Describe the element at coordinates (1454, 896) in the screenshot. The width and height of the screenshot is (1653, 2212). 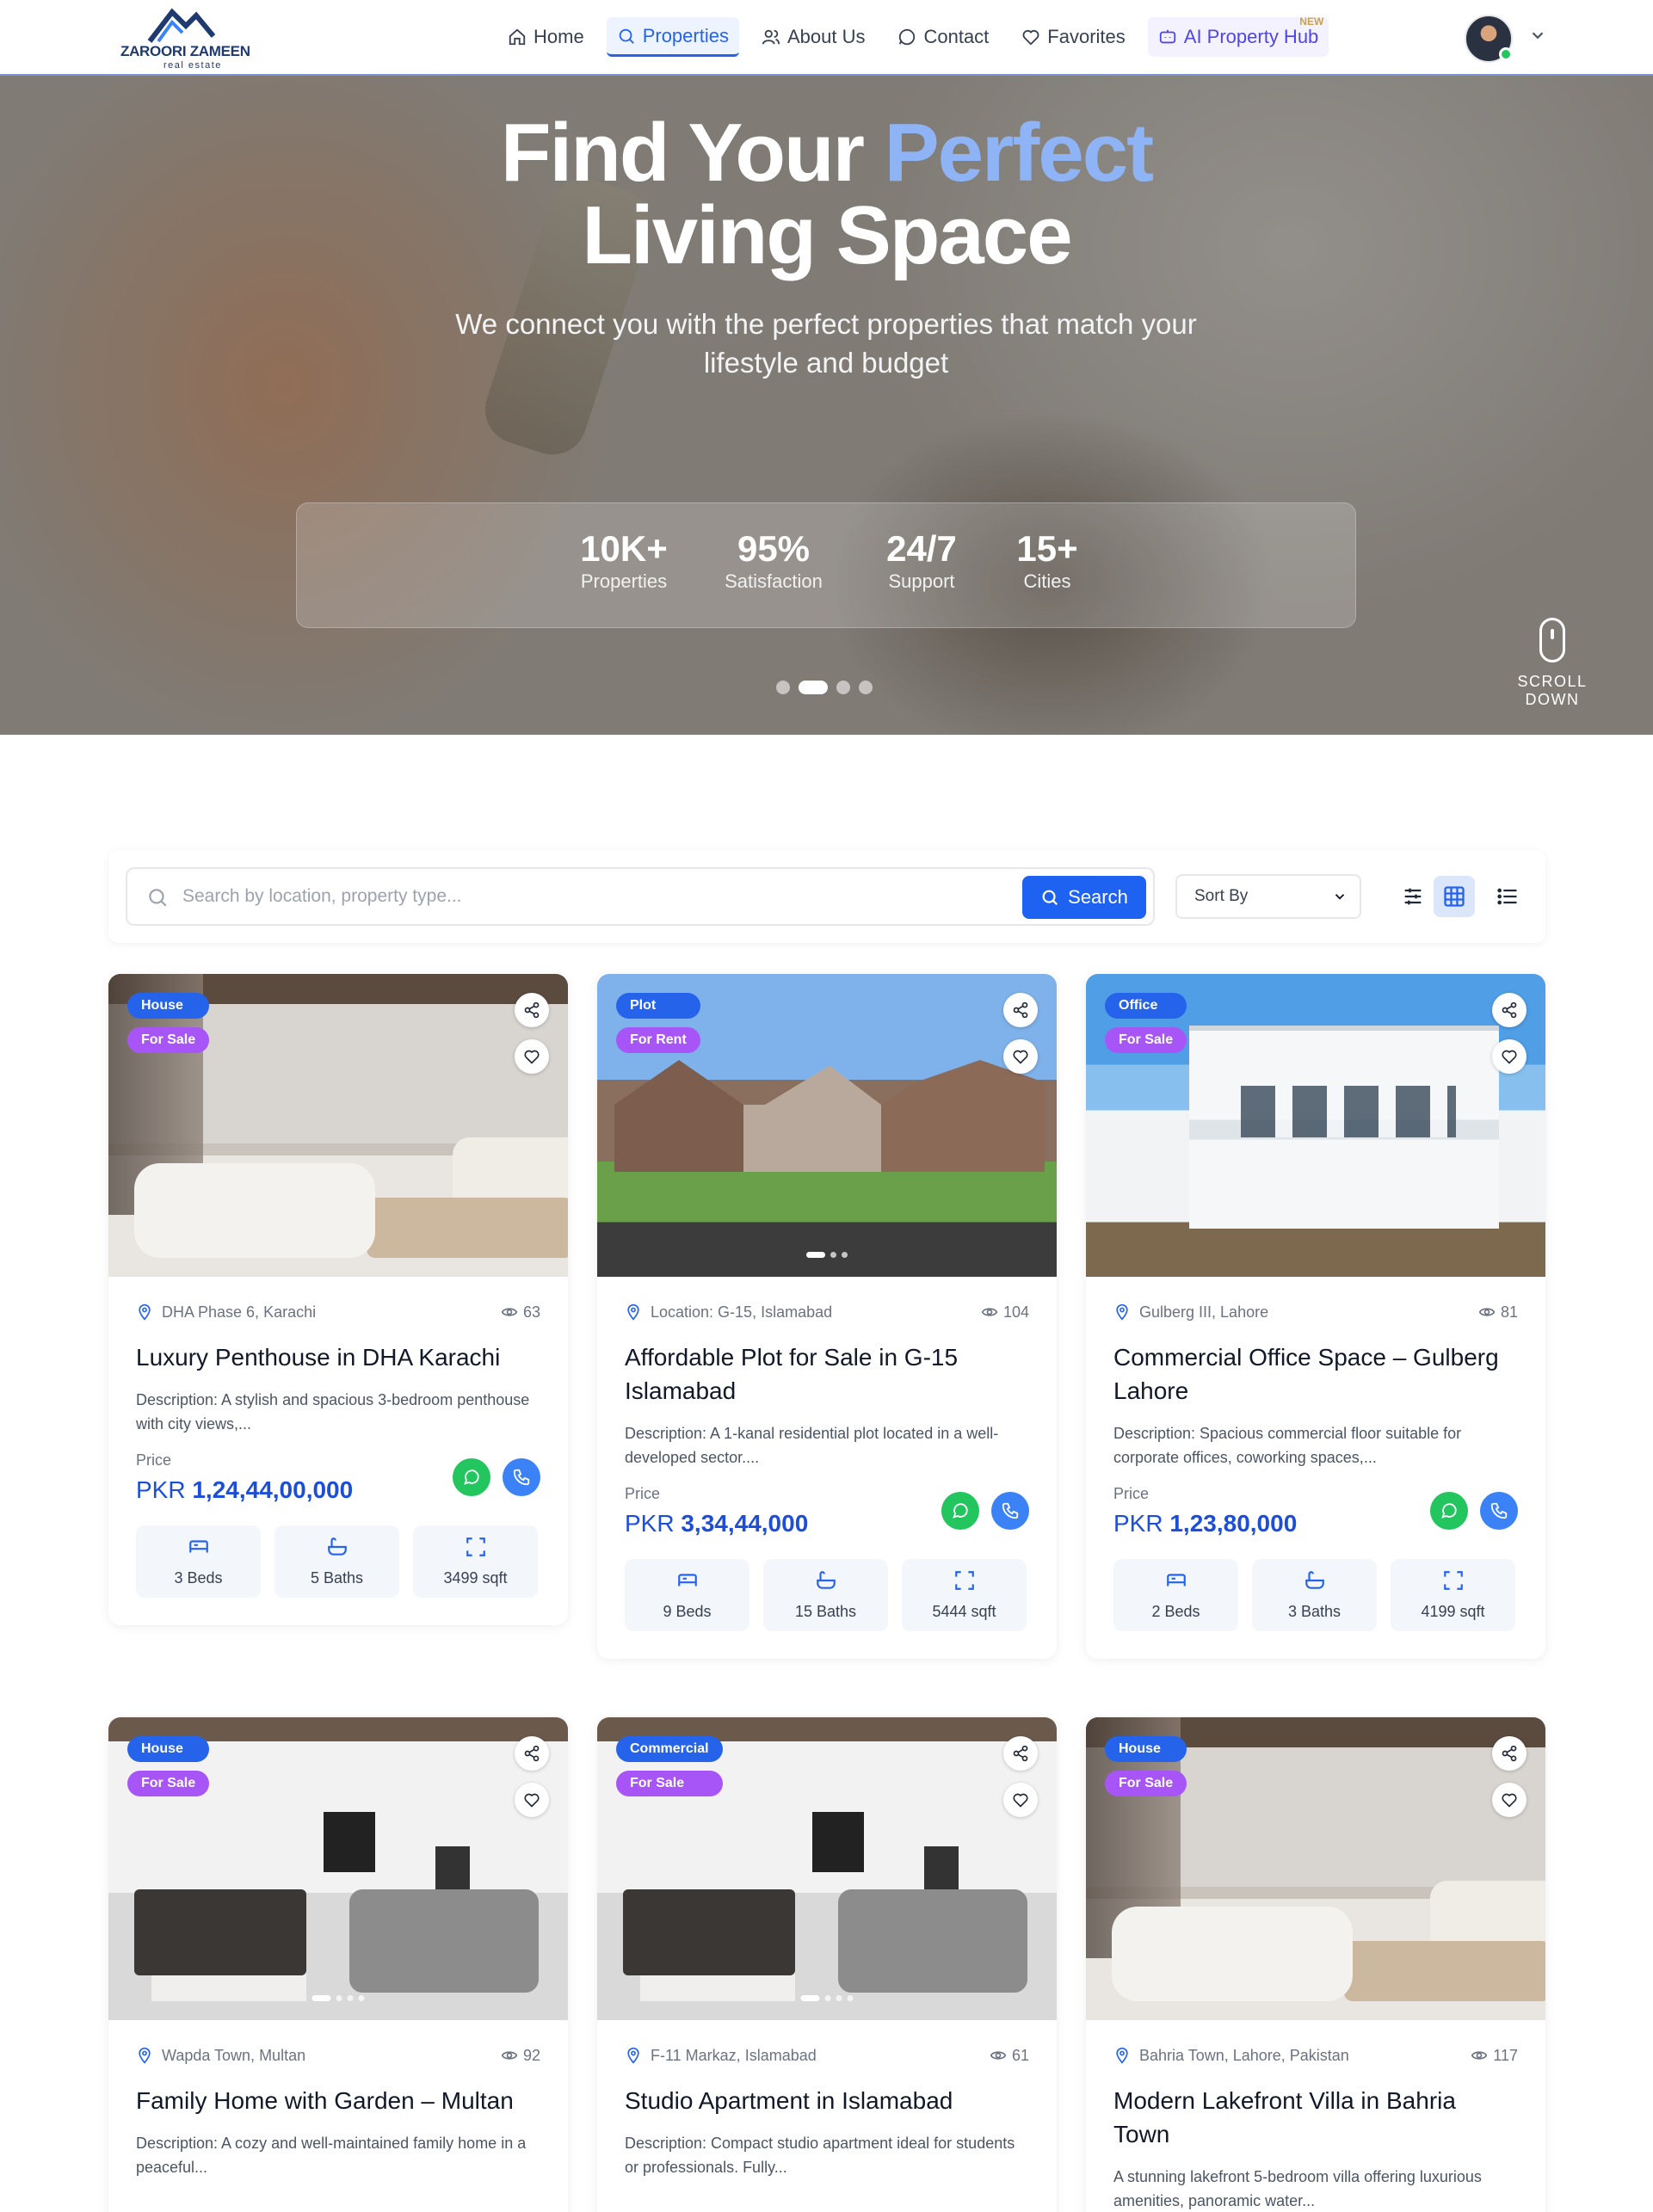
I see `grid-view-button` at that location.